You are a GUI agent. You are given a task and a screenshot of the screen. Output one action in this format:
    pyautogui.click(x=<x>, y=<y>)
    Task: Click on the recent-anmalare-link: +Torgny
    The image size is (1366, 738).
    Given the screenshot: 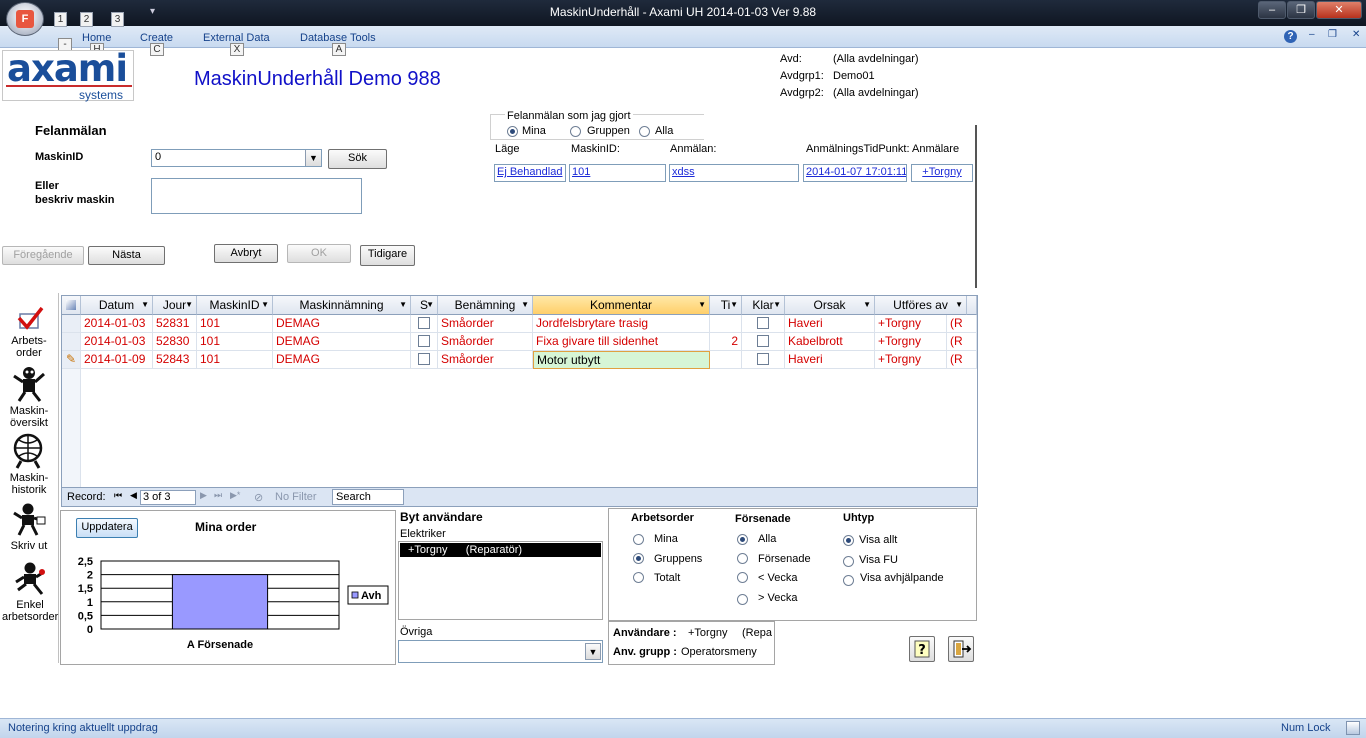 What is the action you would take?
    pyautogui.click(x=942, y=173)
    